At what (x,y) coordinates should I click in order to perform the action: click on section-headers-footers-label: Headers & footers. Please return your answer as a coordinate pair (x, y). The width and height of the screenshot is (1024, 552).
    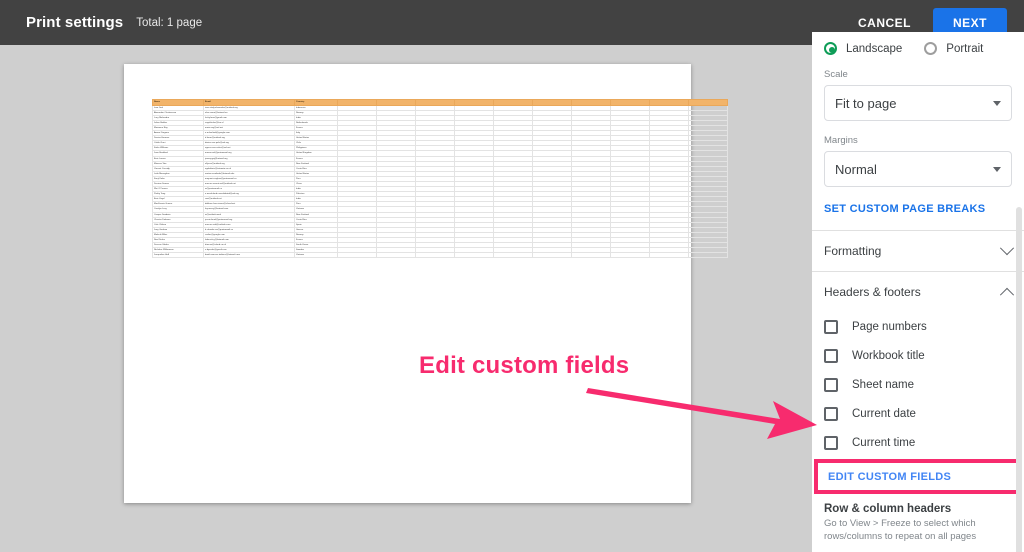
    Looking at the image, I should click on (872, 292).